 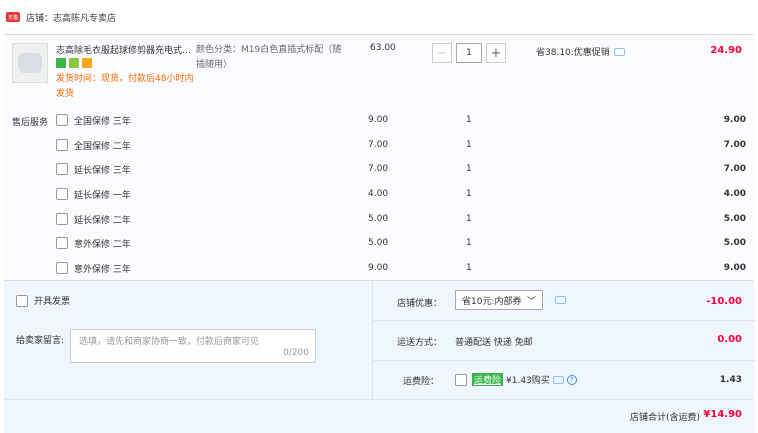 What do you see at coordinates (30, 123) in the screenshot?
I see `service-label: 售后服务` at bounding box center [30, 123].